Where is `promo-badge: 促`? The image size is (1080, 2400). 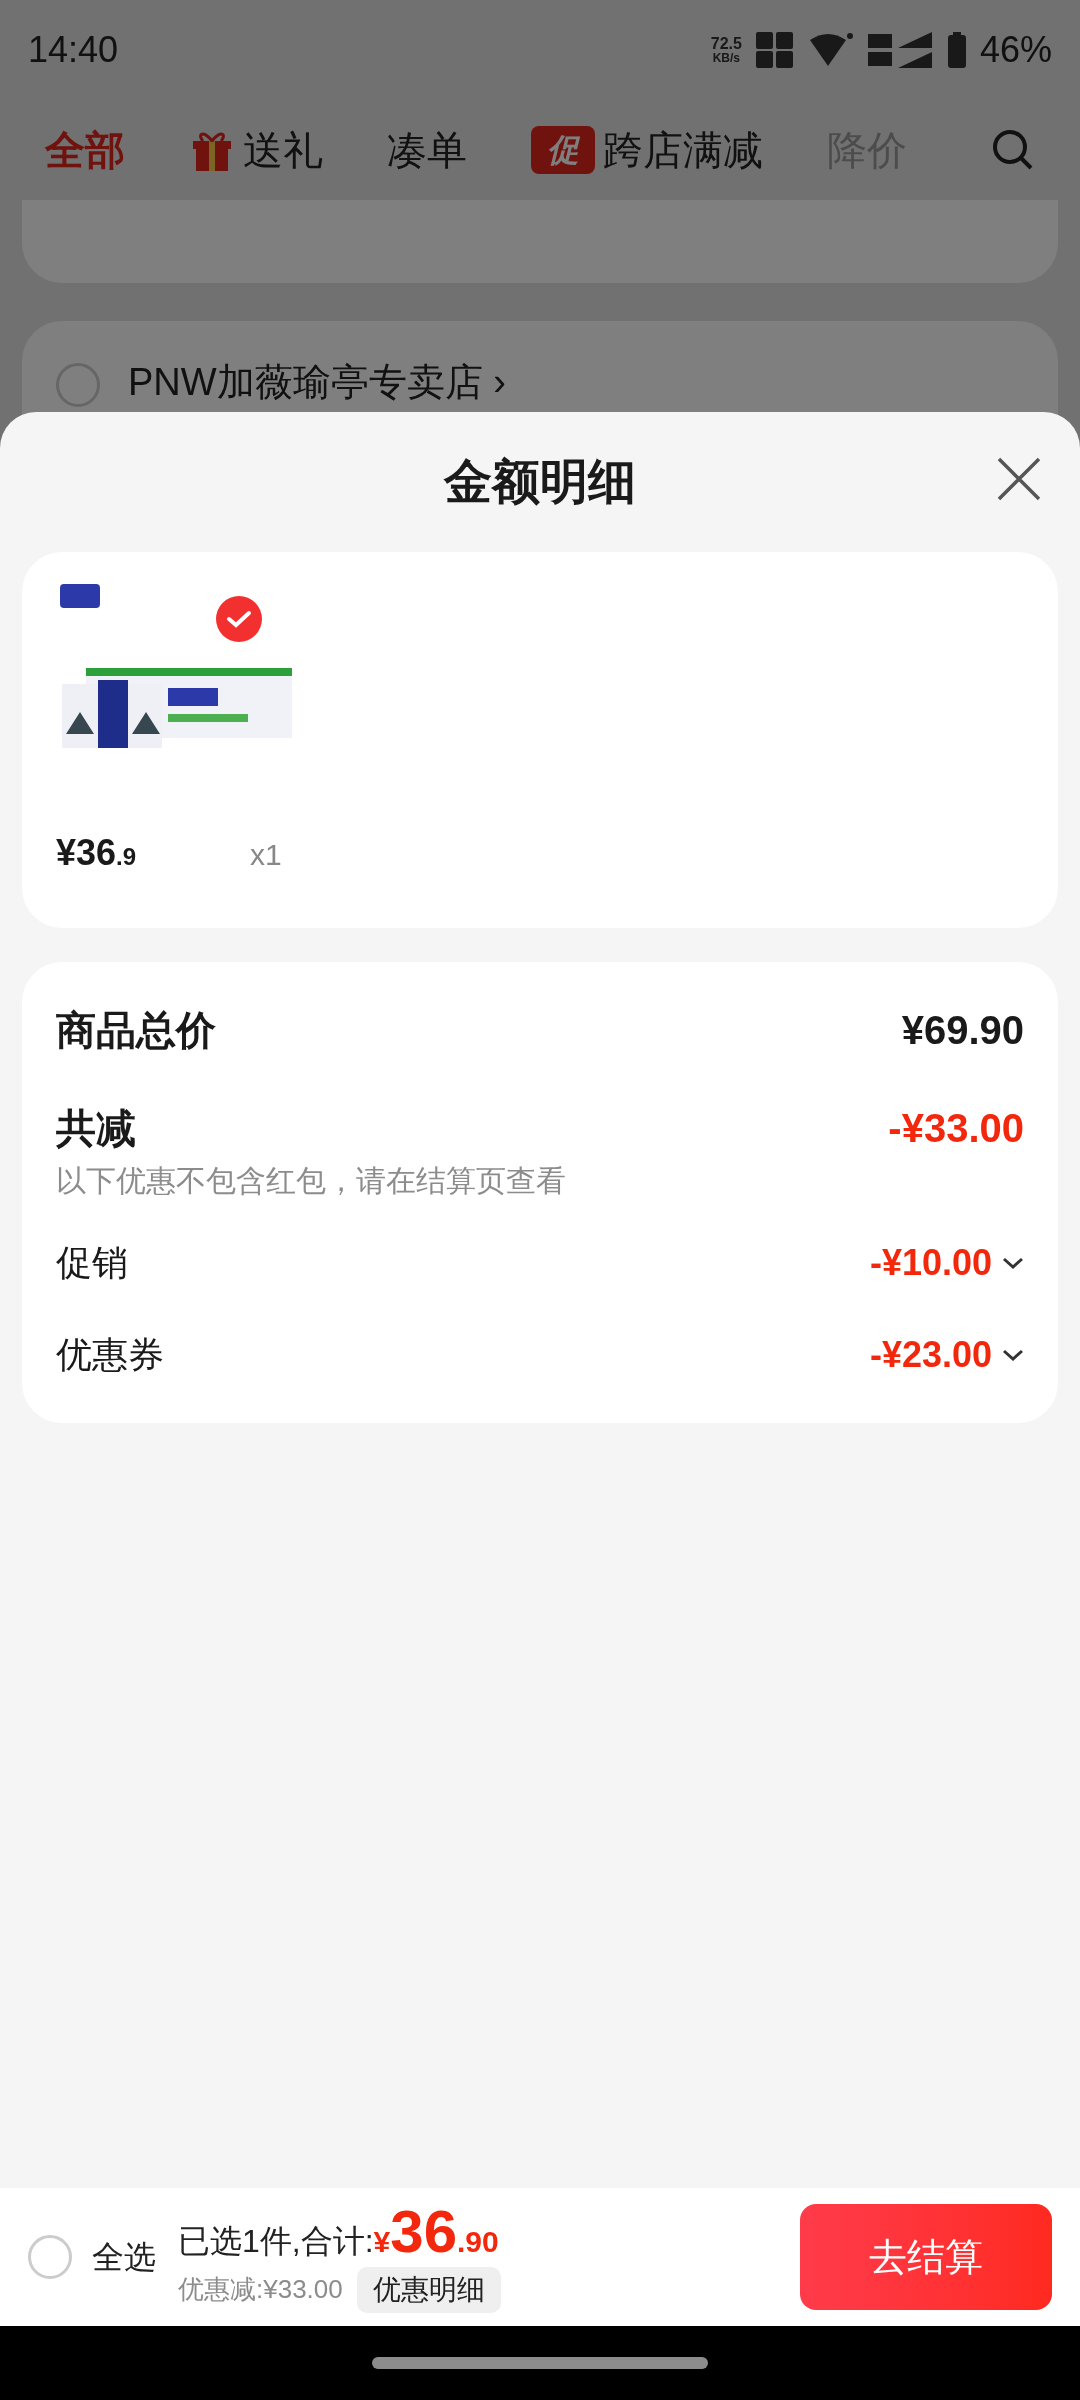
promo-badge: 促 is located at coordinates (563, 150).